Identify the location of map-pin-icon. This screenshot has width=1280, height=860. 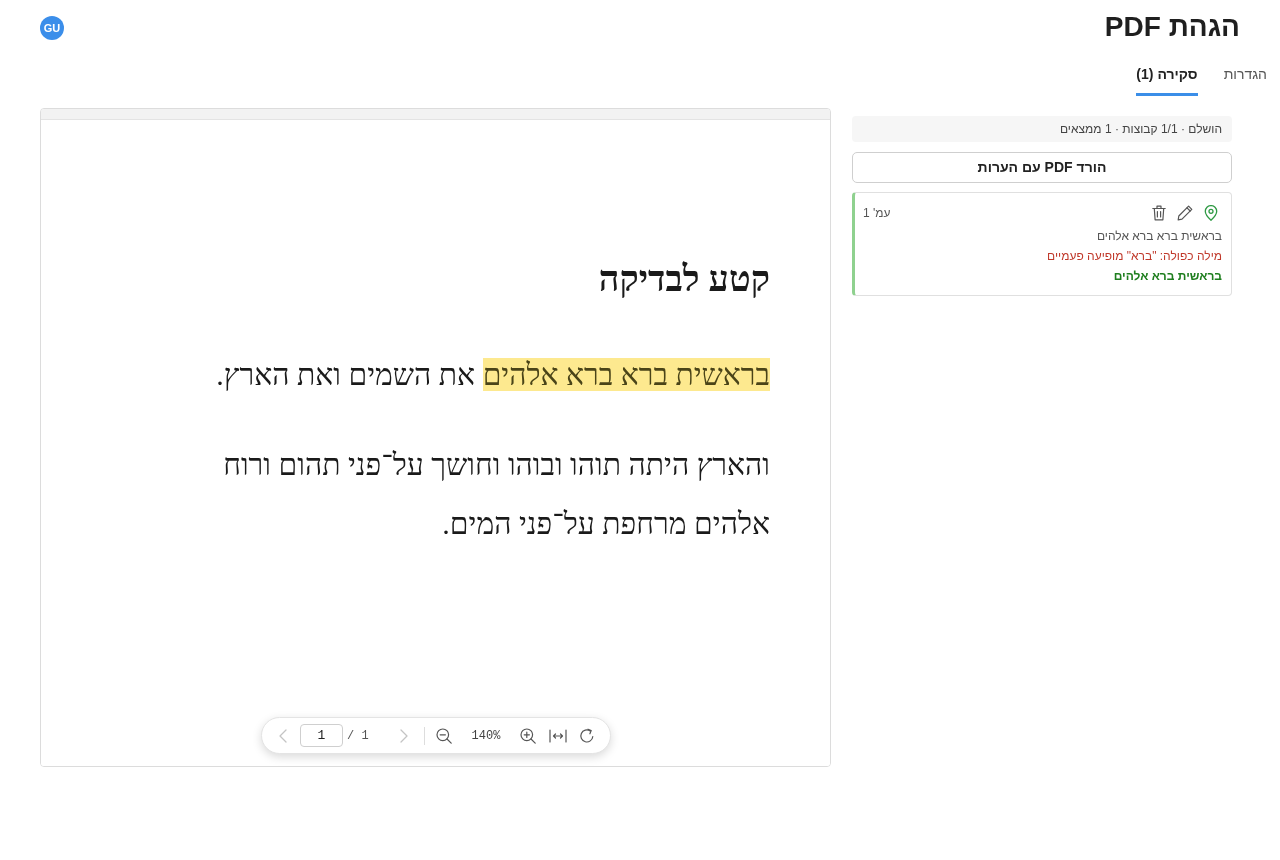
(1211, 213).